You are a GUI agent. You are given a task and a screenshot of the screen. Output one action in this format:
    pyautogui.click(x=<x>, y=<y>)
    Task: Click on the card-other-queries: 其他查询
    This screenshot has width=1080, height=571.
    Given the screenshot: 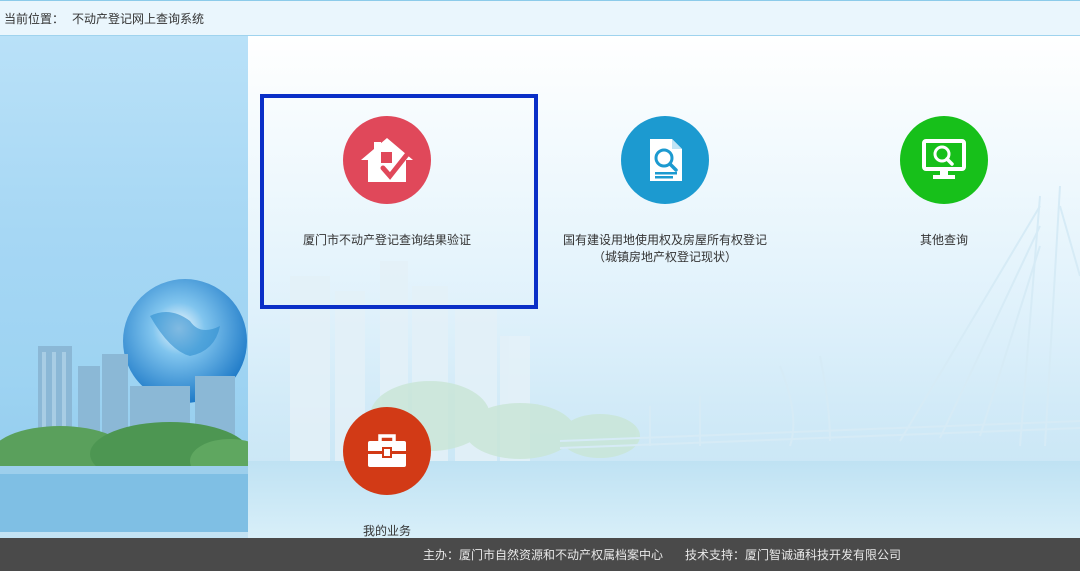 What is the action you would take?
    pyautogui.click(x=944, y=196)
    